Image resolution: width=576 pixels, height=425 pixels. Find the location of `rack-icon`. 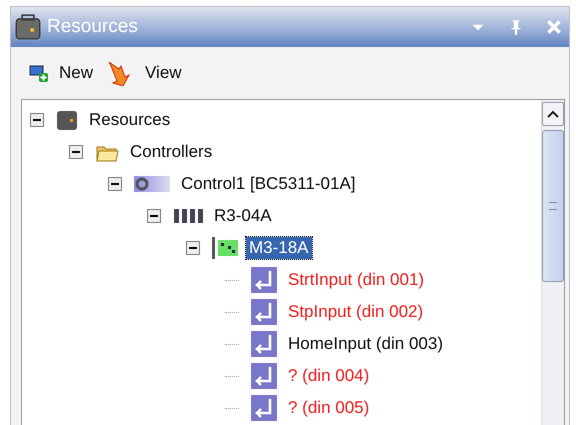

rack-icon is located at coordinates (188, 216).